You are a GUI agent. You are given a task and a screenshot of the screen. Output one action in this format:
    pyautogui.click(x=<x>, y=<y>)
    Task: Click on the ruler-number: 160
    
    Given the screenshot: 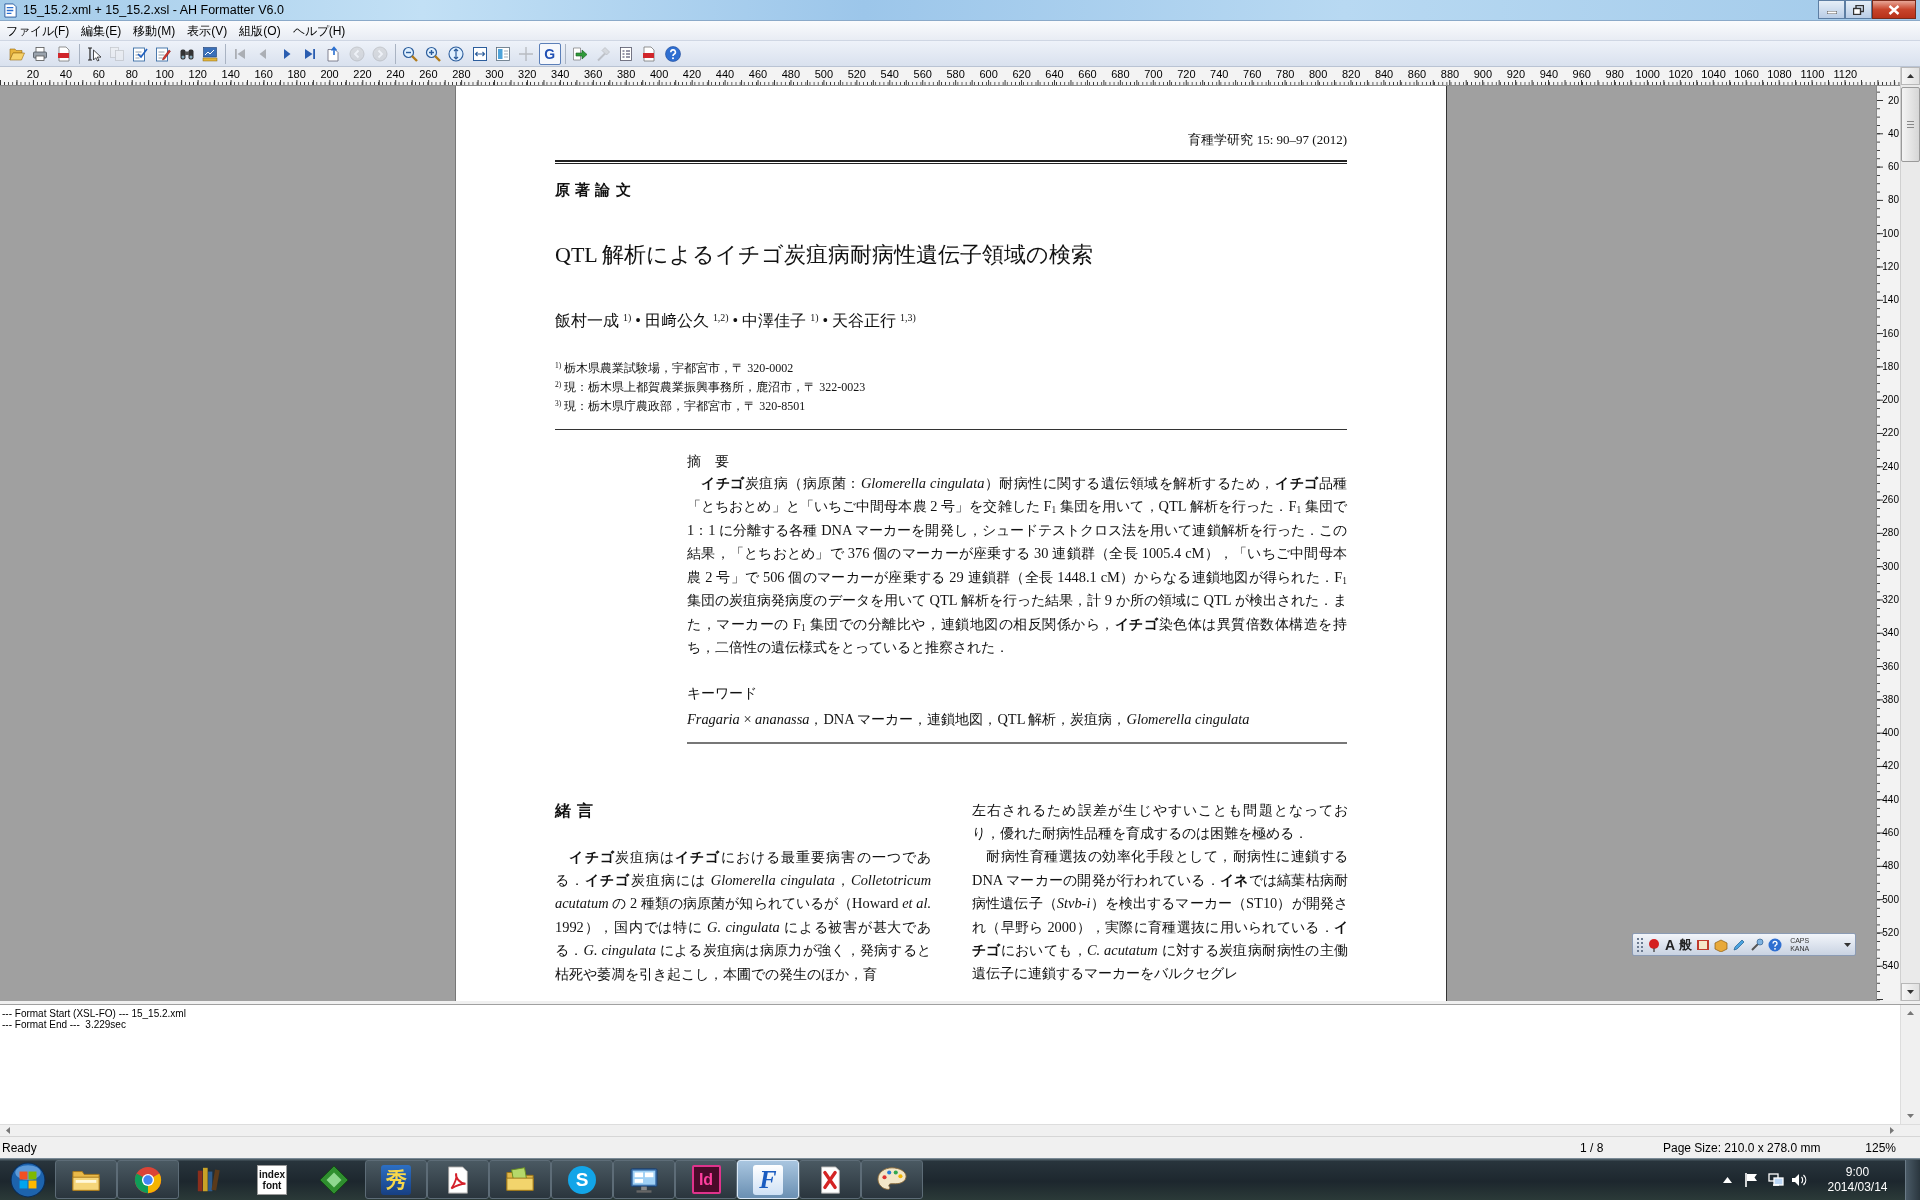 What is the action you would take?
    pyautogui.click(x=263, y=75)
    